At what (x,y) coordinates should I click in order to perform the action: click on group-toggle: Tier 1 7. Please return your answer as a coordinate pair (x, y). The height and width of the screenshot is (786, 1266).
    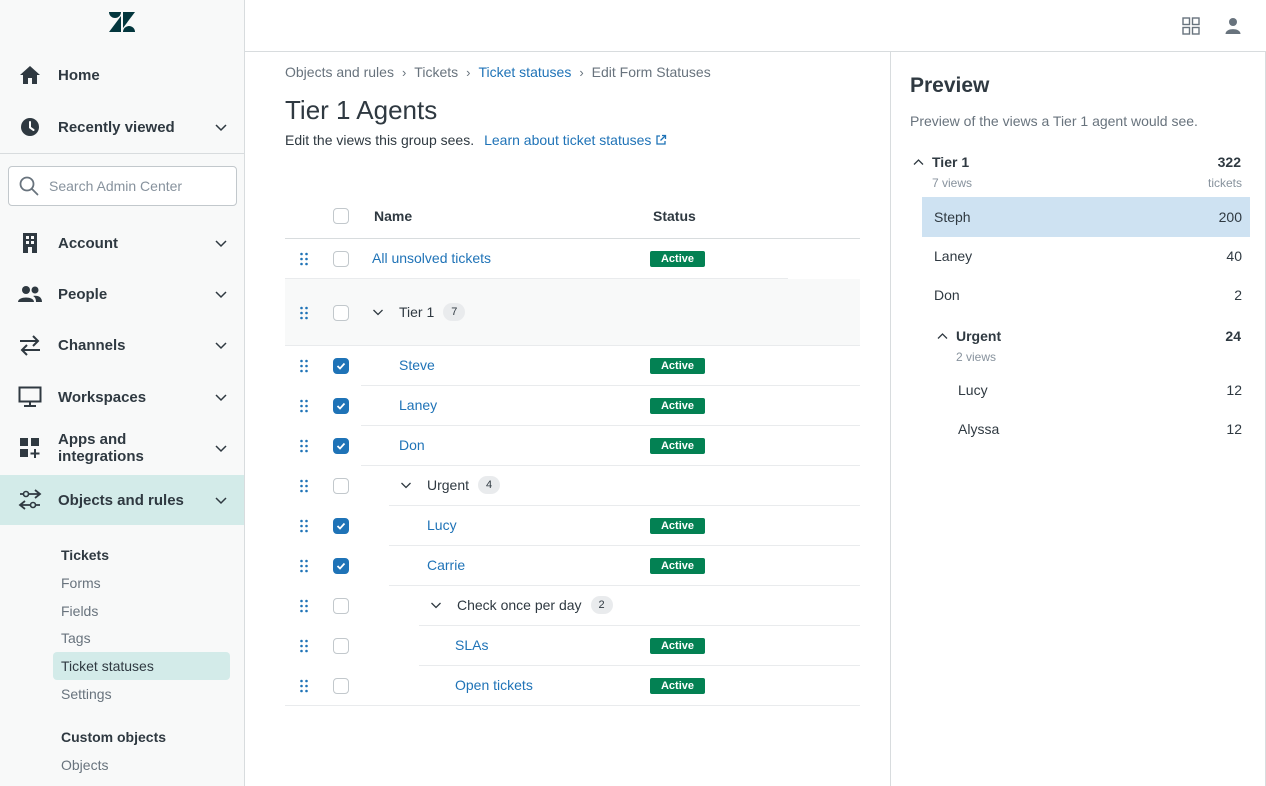
    Looking at the image, I should click on (419, 312).